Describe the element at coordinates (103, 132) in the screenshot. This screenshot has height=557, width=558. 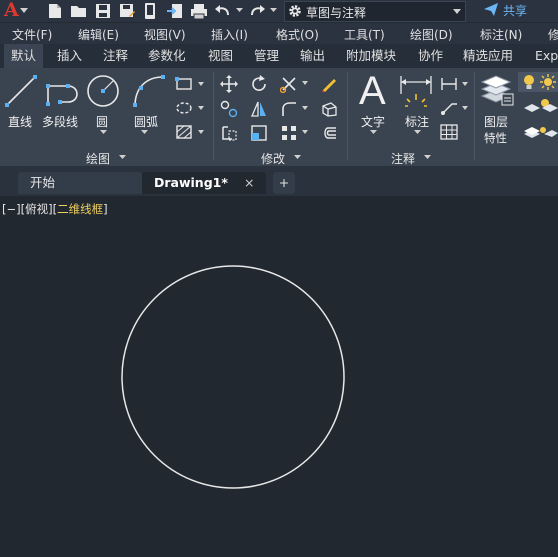
I see `circle-dropdown-icon` at that location.